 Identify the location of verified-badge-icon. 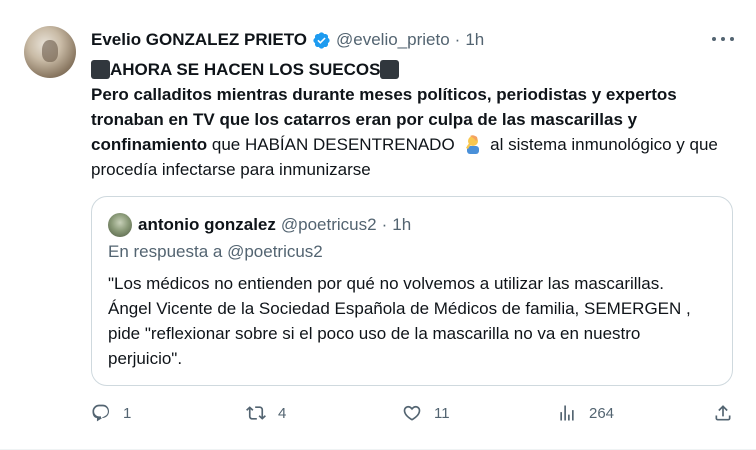
(321, 40).